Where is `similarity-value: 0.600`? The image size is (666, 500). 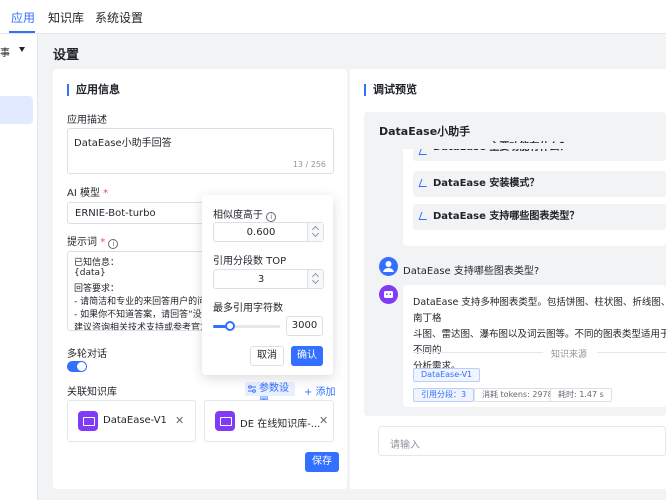 similarity-value: 0.600 is located at coordinates (261, 232).